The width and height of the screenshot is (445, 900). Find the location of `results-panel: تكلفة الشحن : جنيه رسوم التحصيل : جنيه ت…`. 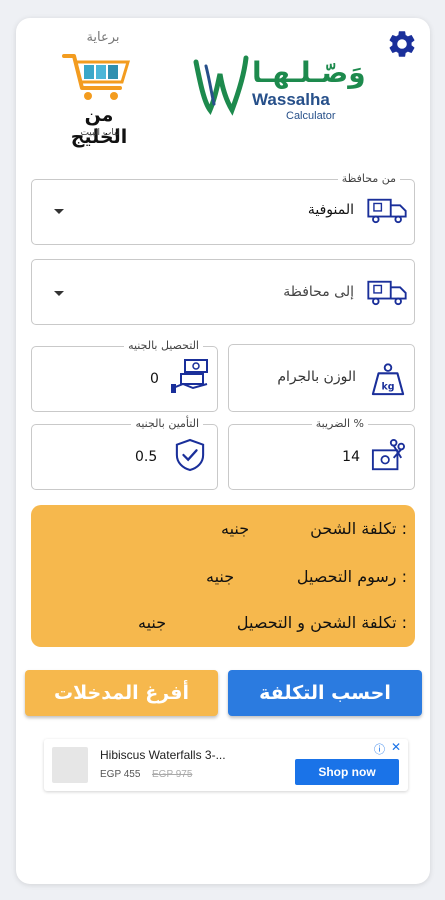

results-panel: تكلفة الشحن : جنيه رسوم التحصيل : جنيه ت… is located at coordinates (223, 576).